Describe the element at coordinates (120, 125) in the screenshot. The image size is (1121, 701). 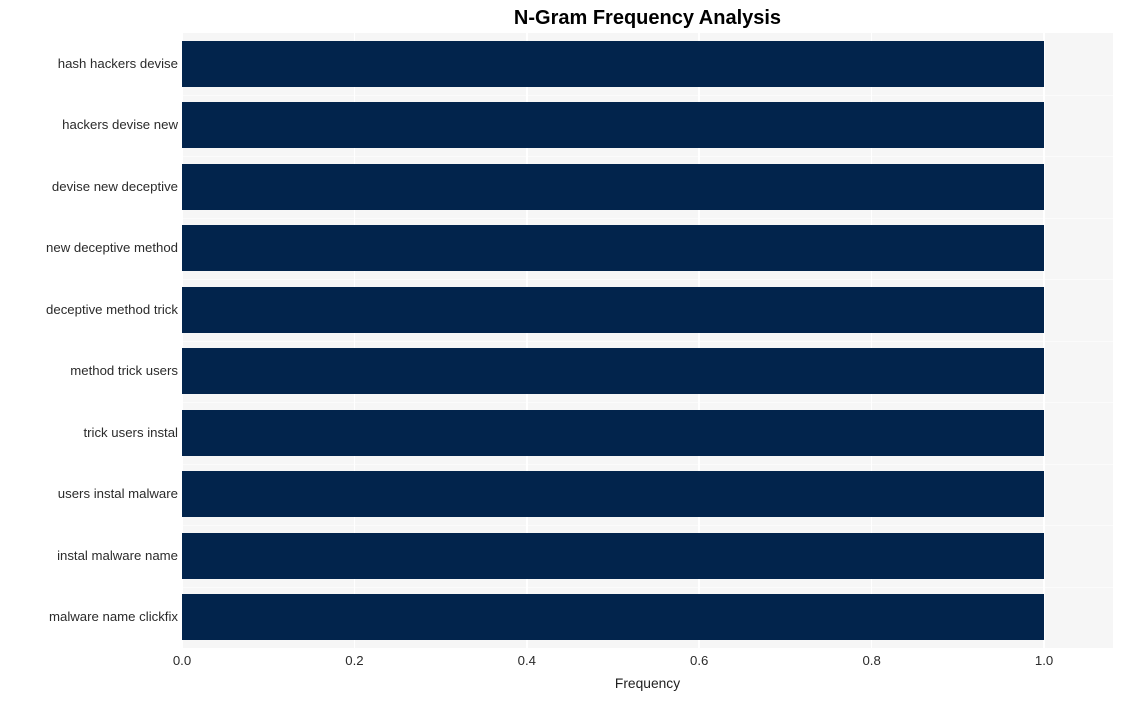
I see `y-axis-tick-label: hackers devise new` at that location.